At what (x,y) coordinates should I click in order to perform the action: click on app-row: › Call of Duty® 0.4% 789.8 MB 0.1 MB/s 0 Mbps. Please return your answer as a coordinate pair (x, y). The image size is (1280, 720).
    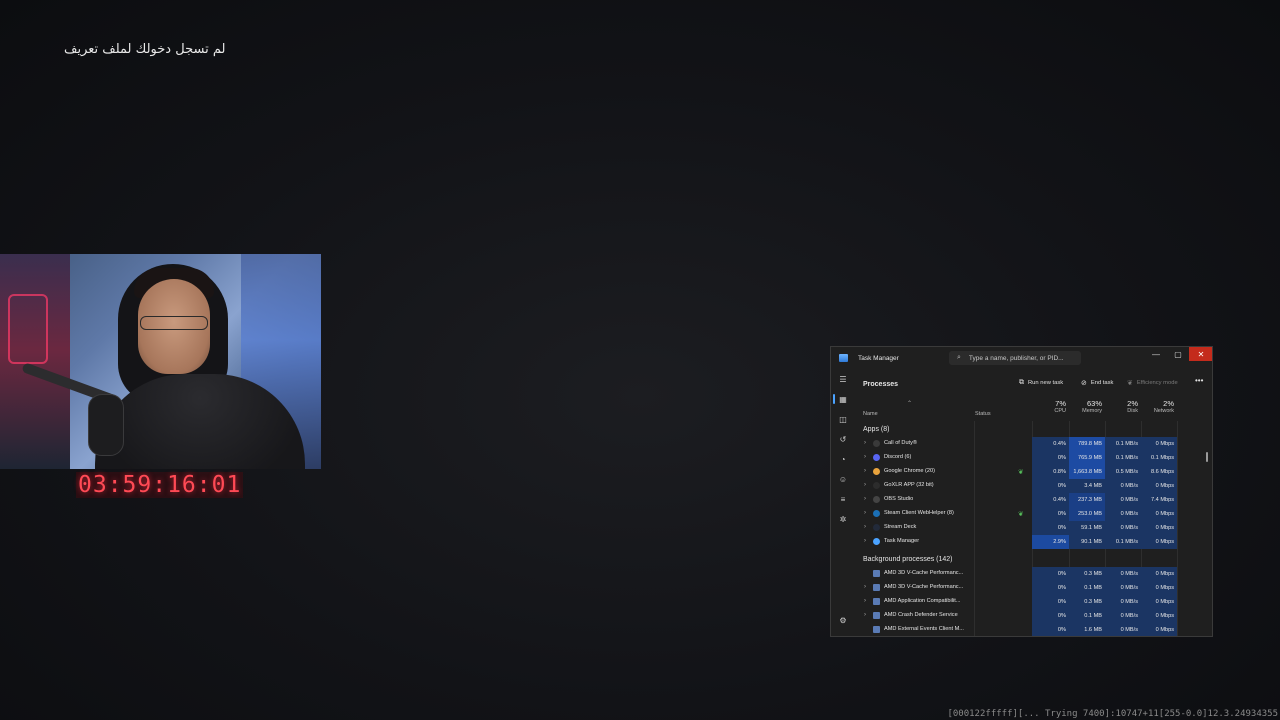
    Looking at the image, I should click on (1033, 444).